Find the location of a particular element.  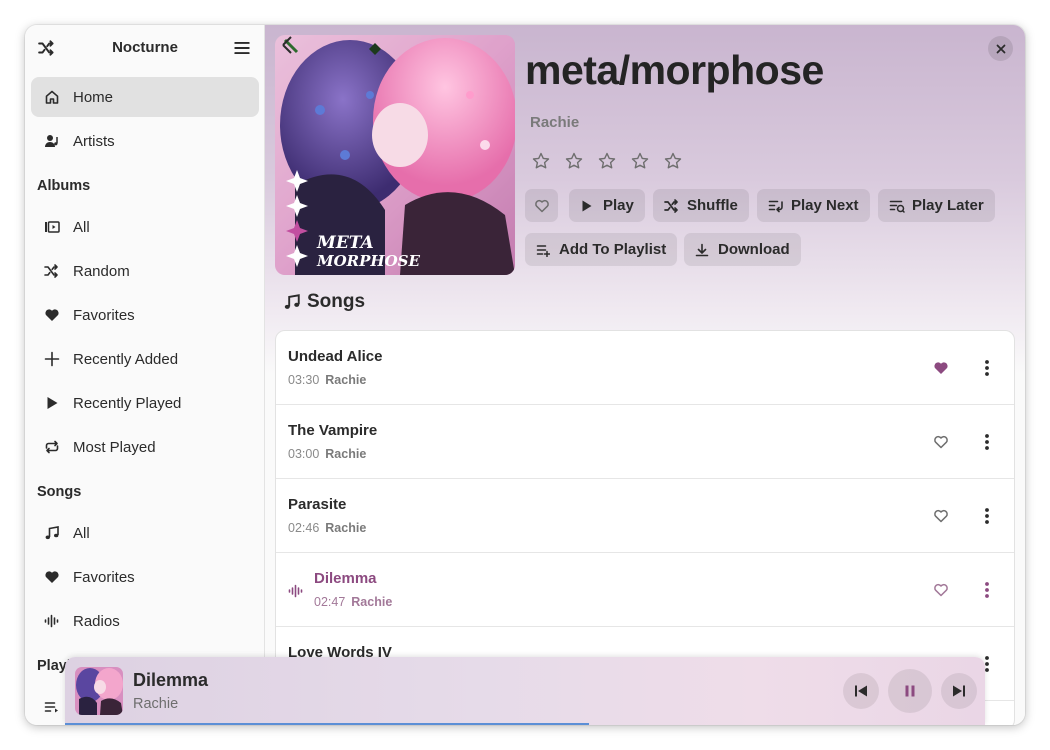

song-meta: 03:30 Rachie is located at coordinates (327, 380).